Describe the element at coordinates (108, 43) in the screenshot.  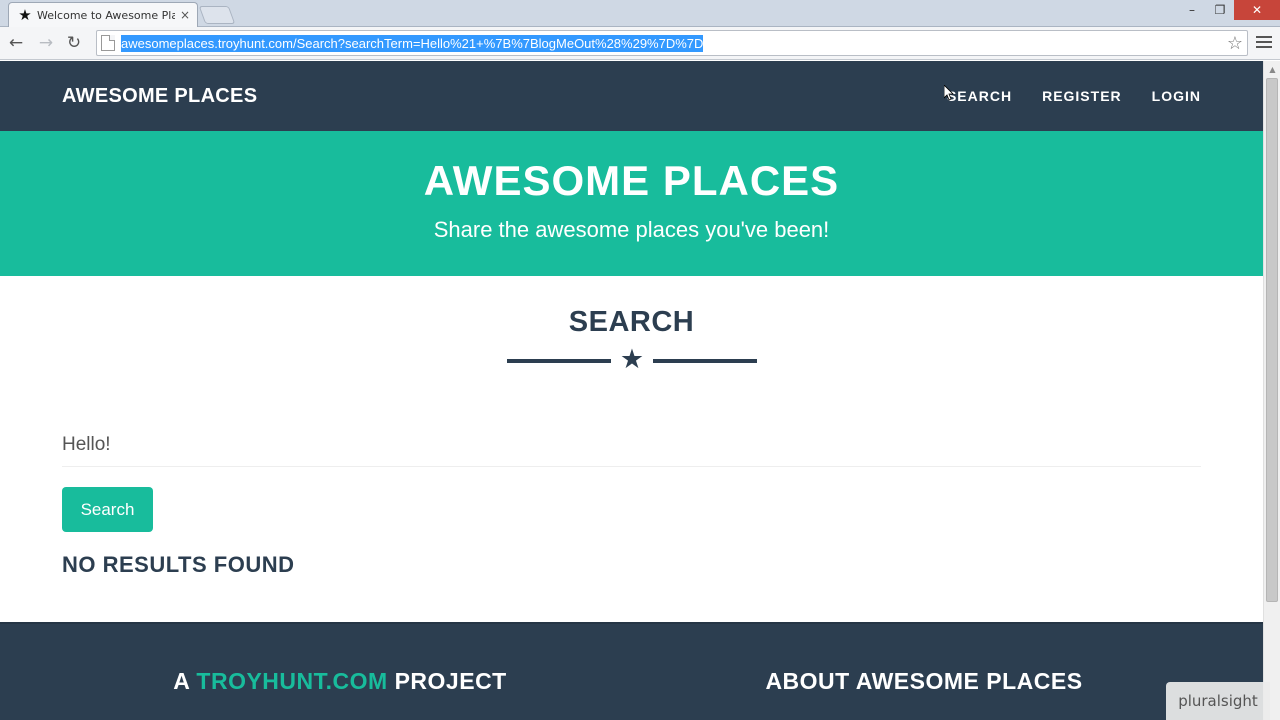
I see `page-icon` at that location.